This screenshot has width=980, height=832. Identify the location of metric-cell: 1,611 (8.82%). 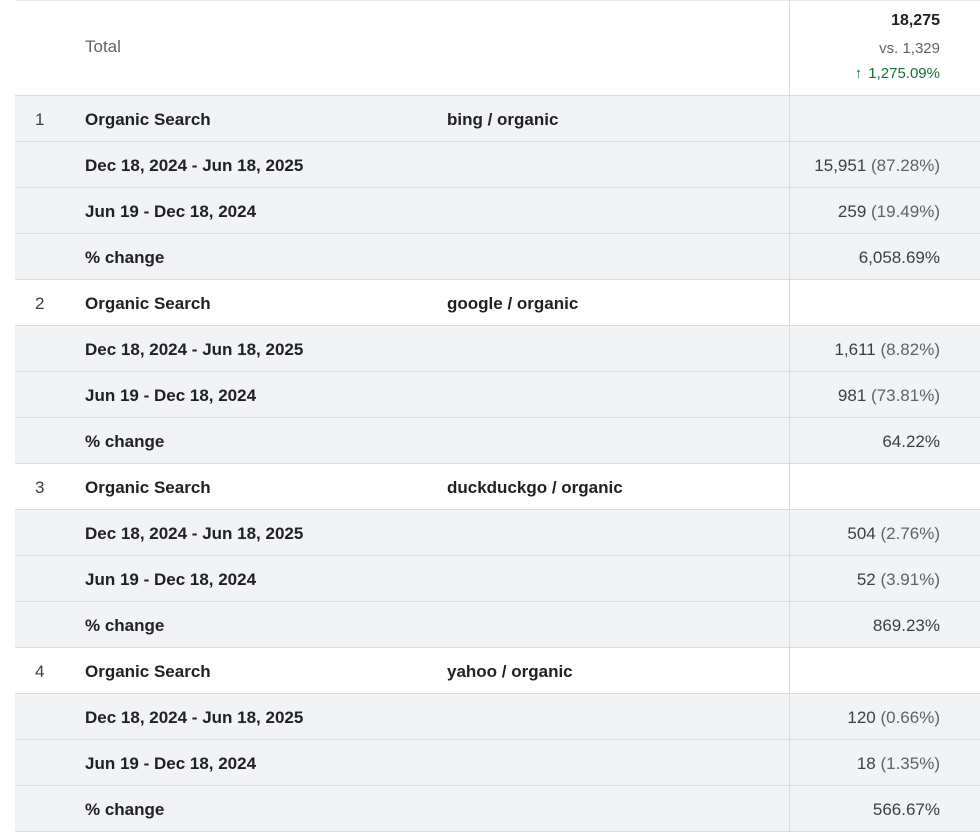
(887, 350).